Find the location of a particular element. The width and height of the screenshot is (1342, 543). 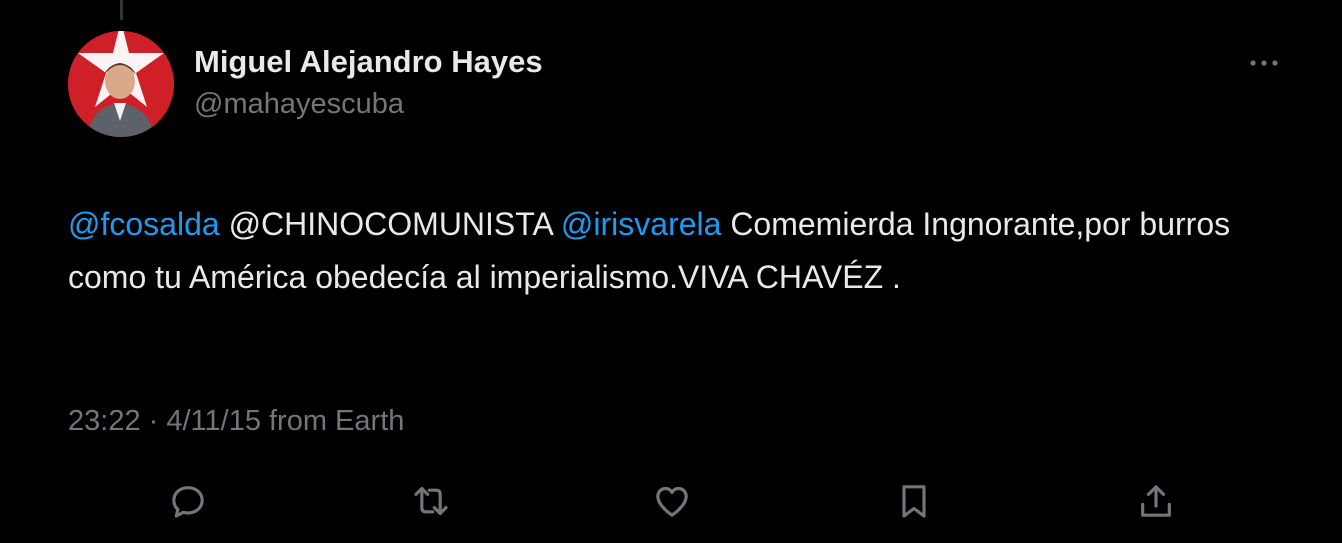

bookmark-icon is located at coordinates (914, 501).